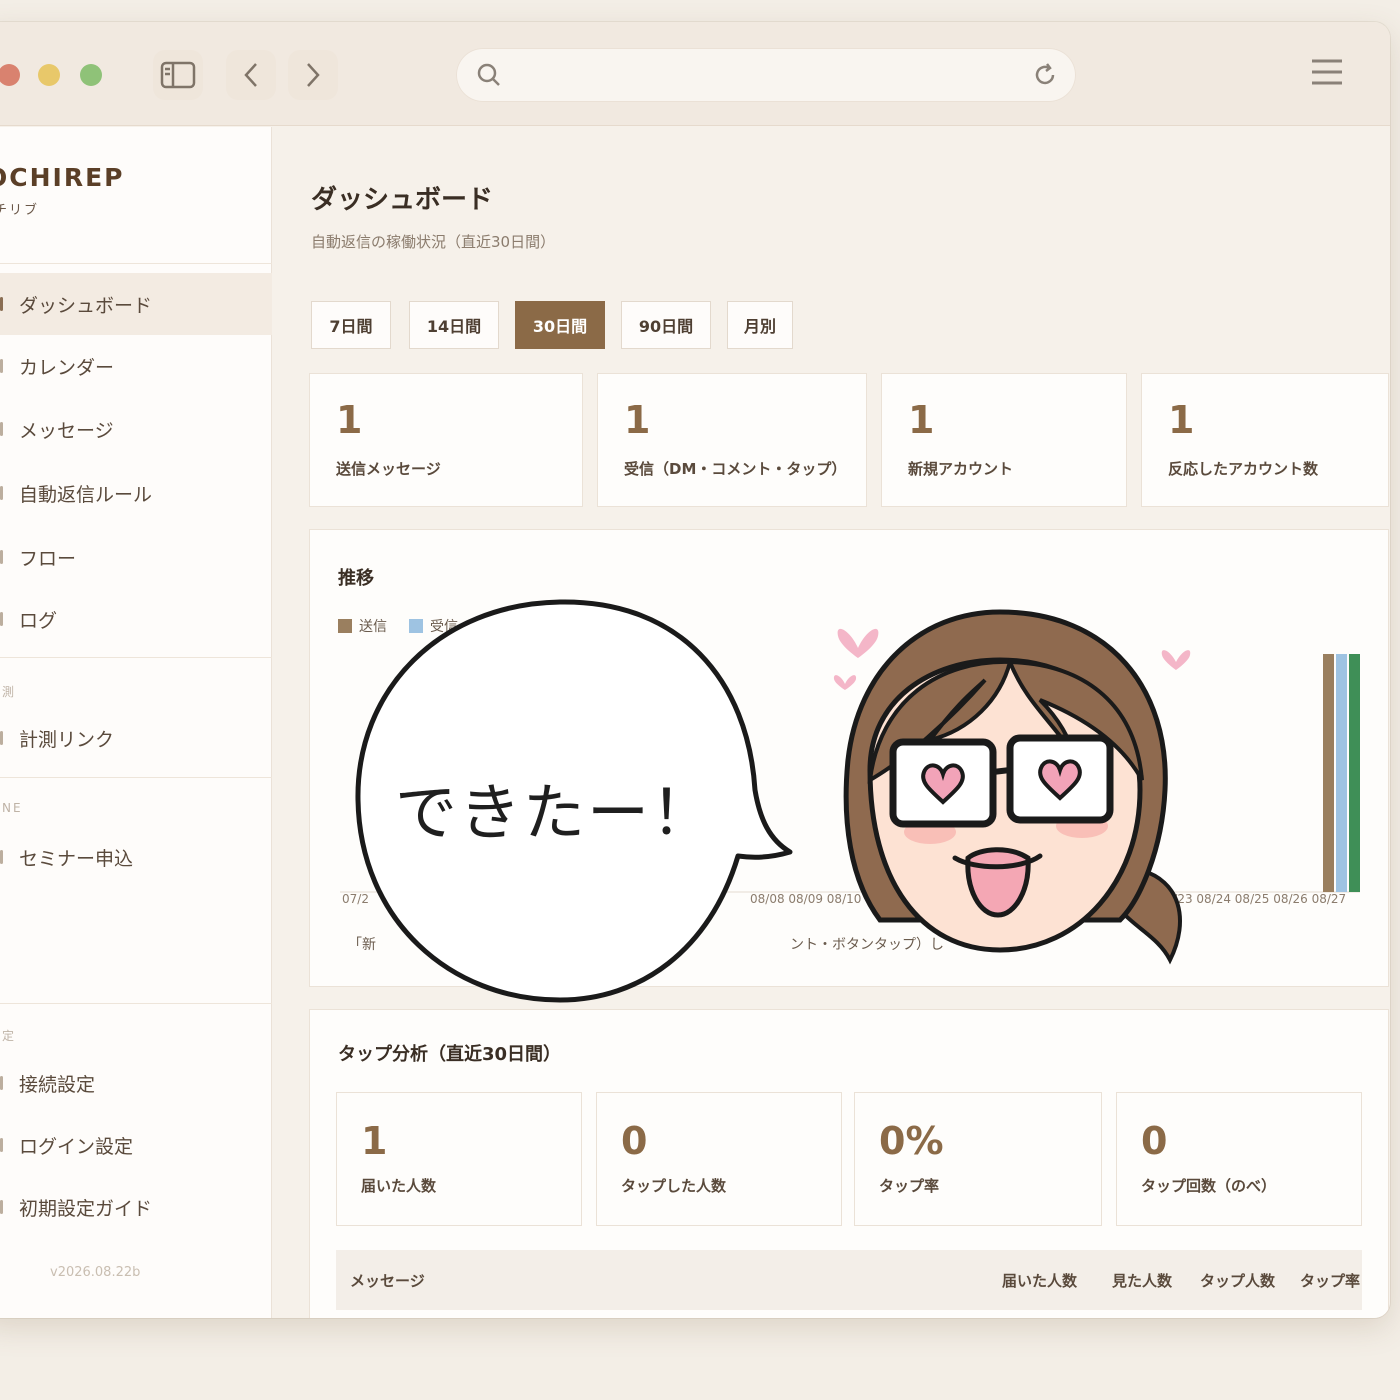  I want to click on page-subtitle: 自動返信の稼働状況（直近30日間）, so click(433, 242).